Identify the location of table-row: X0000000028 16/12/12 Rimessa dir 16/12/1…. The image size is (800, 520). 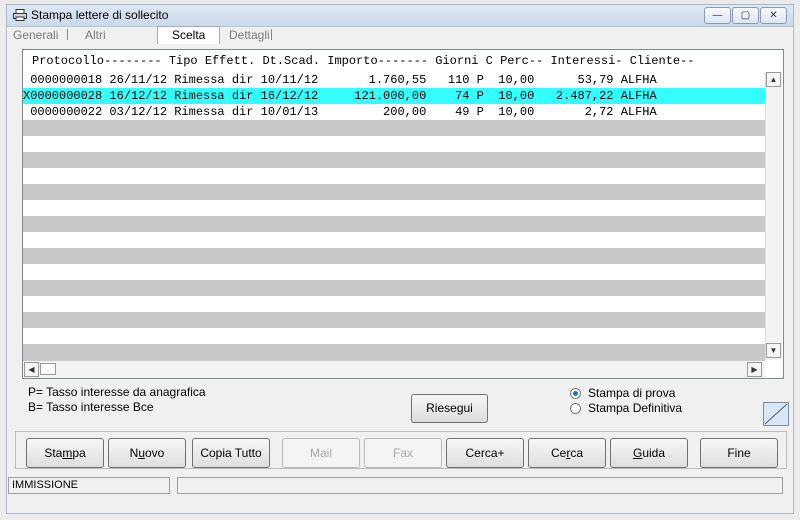
(394, 96).